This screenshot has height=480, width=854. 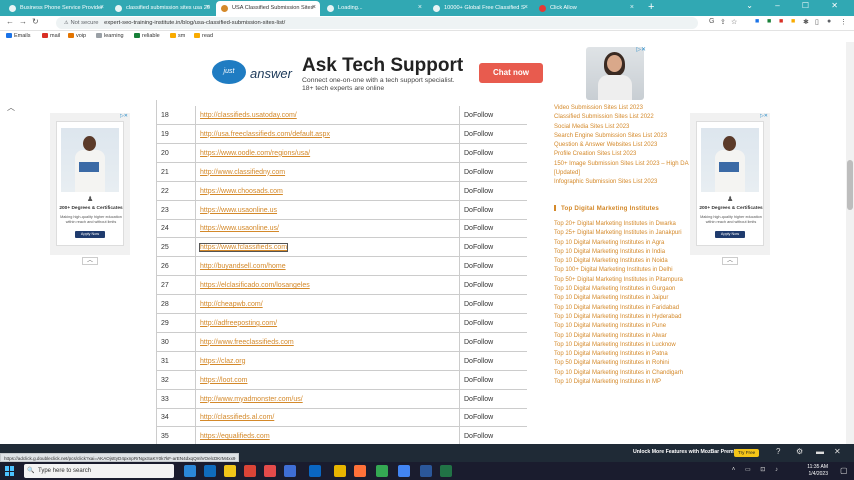 I want to click on vertical-scrollbar, so click(x=850, y=243).